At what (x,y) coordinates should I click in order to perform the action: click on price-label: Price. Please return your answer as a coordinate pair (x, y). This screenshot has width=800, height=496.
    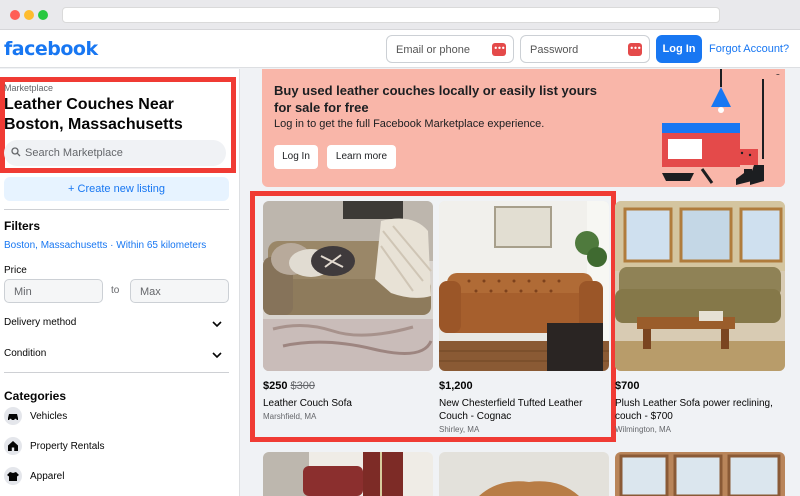
    Looking at the image, I should click on (15, 270).